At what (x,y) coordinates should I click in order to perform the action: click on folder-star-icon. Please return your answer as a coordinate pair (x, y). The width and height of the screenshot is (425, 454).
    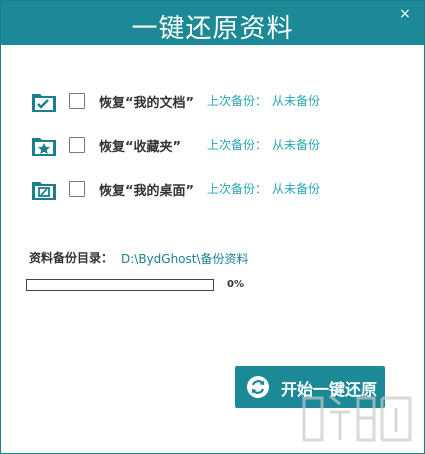
    Looking at the image, I should click on (44, 147).